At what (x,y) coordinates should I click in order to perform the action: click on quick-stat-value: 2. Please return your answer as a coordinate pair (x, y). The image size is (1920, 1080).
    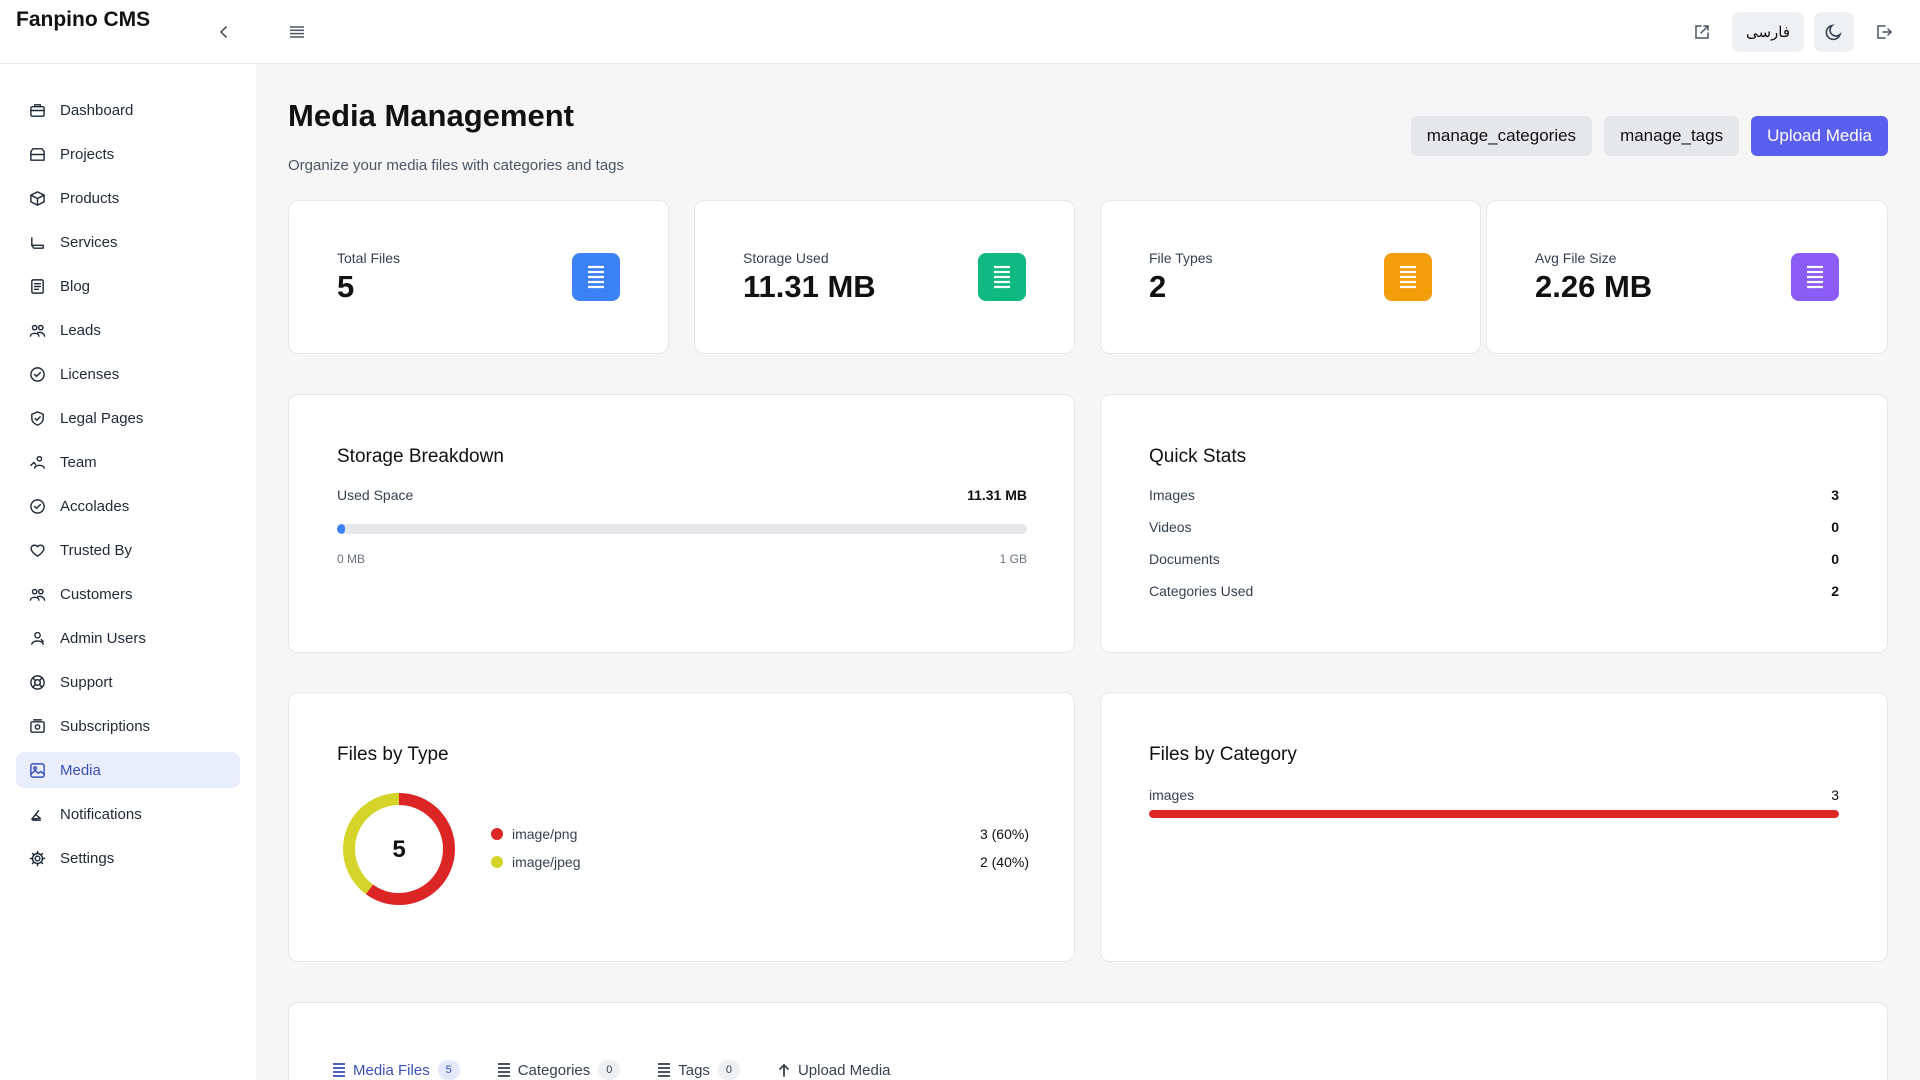
    Looking at the image, I should click on (1835, 591).